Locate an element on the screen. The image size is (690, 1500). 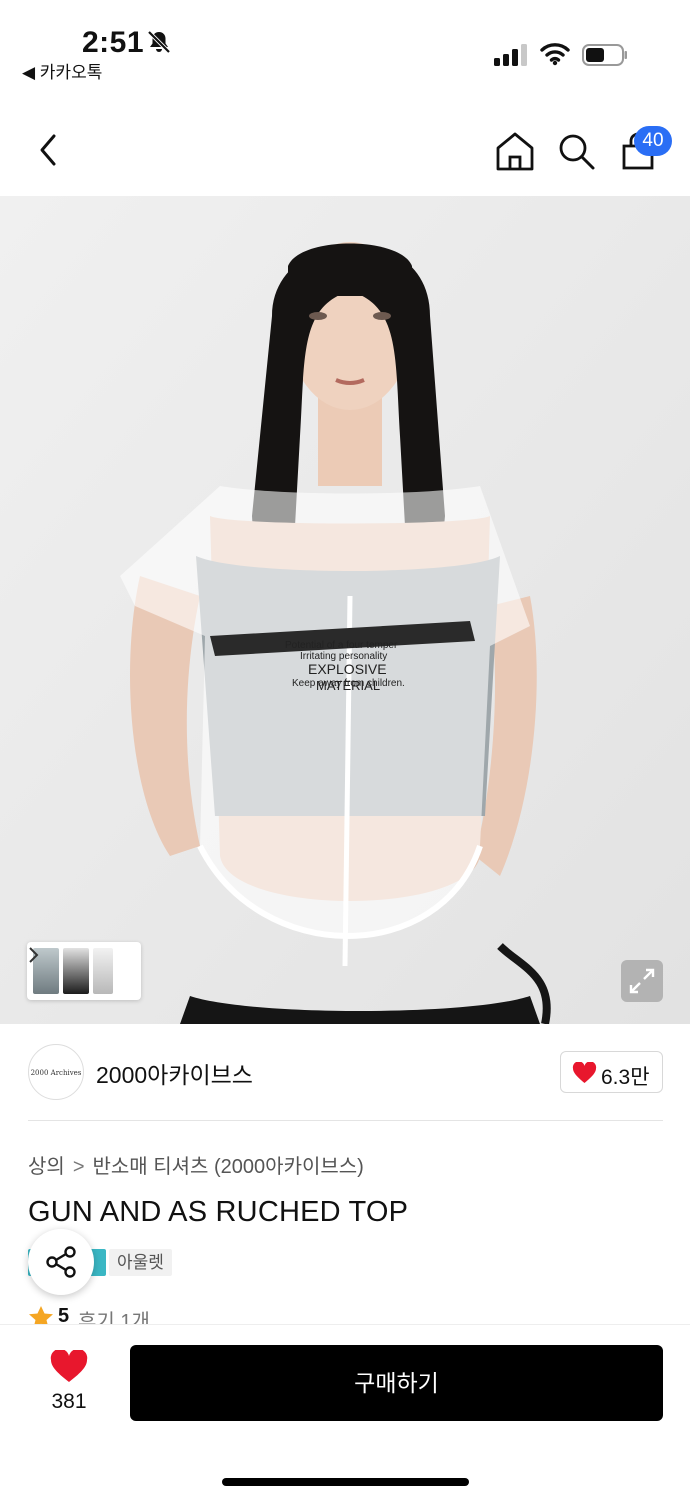
share-button is located at coordinates (61, 1262).